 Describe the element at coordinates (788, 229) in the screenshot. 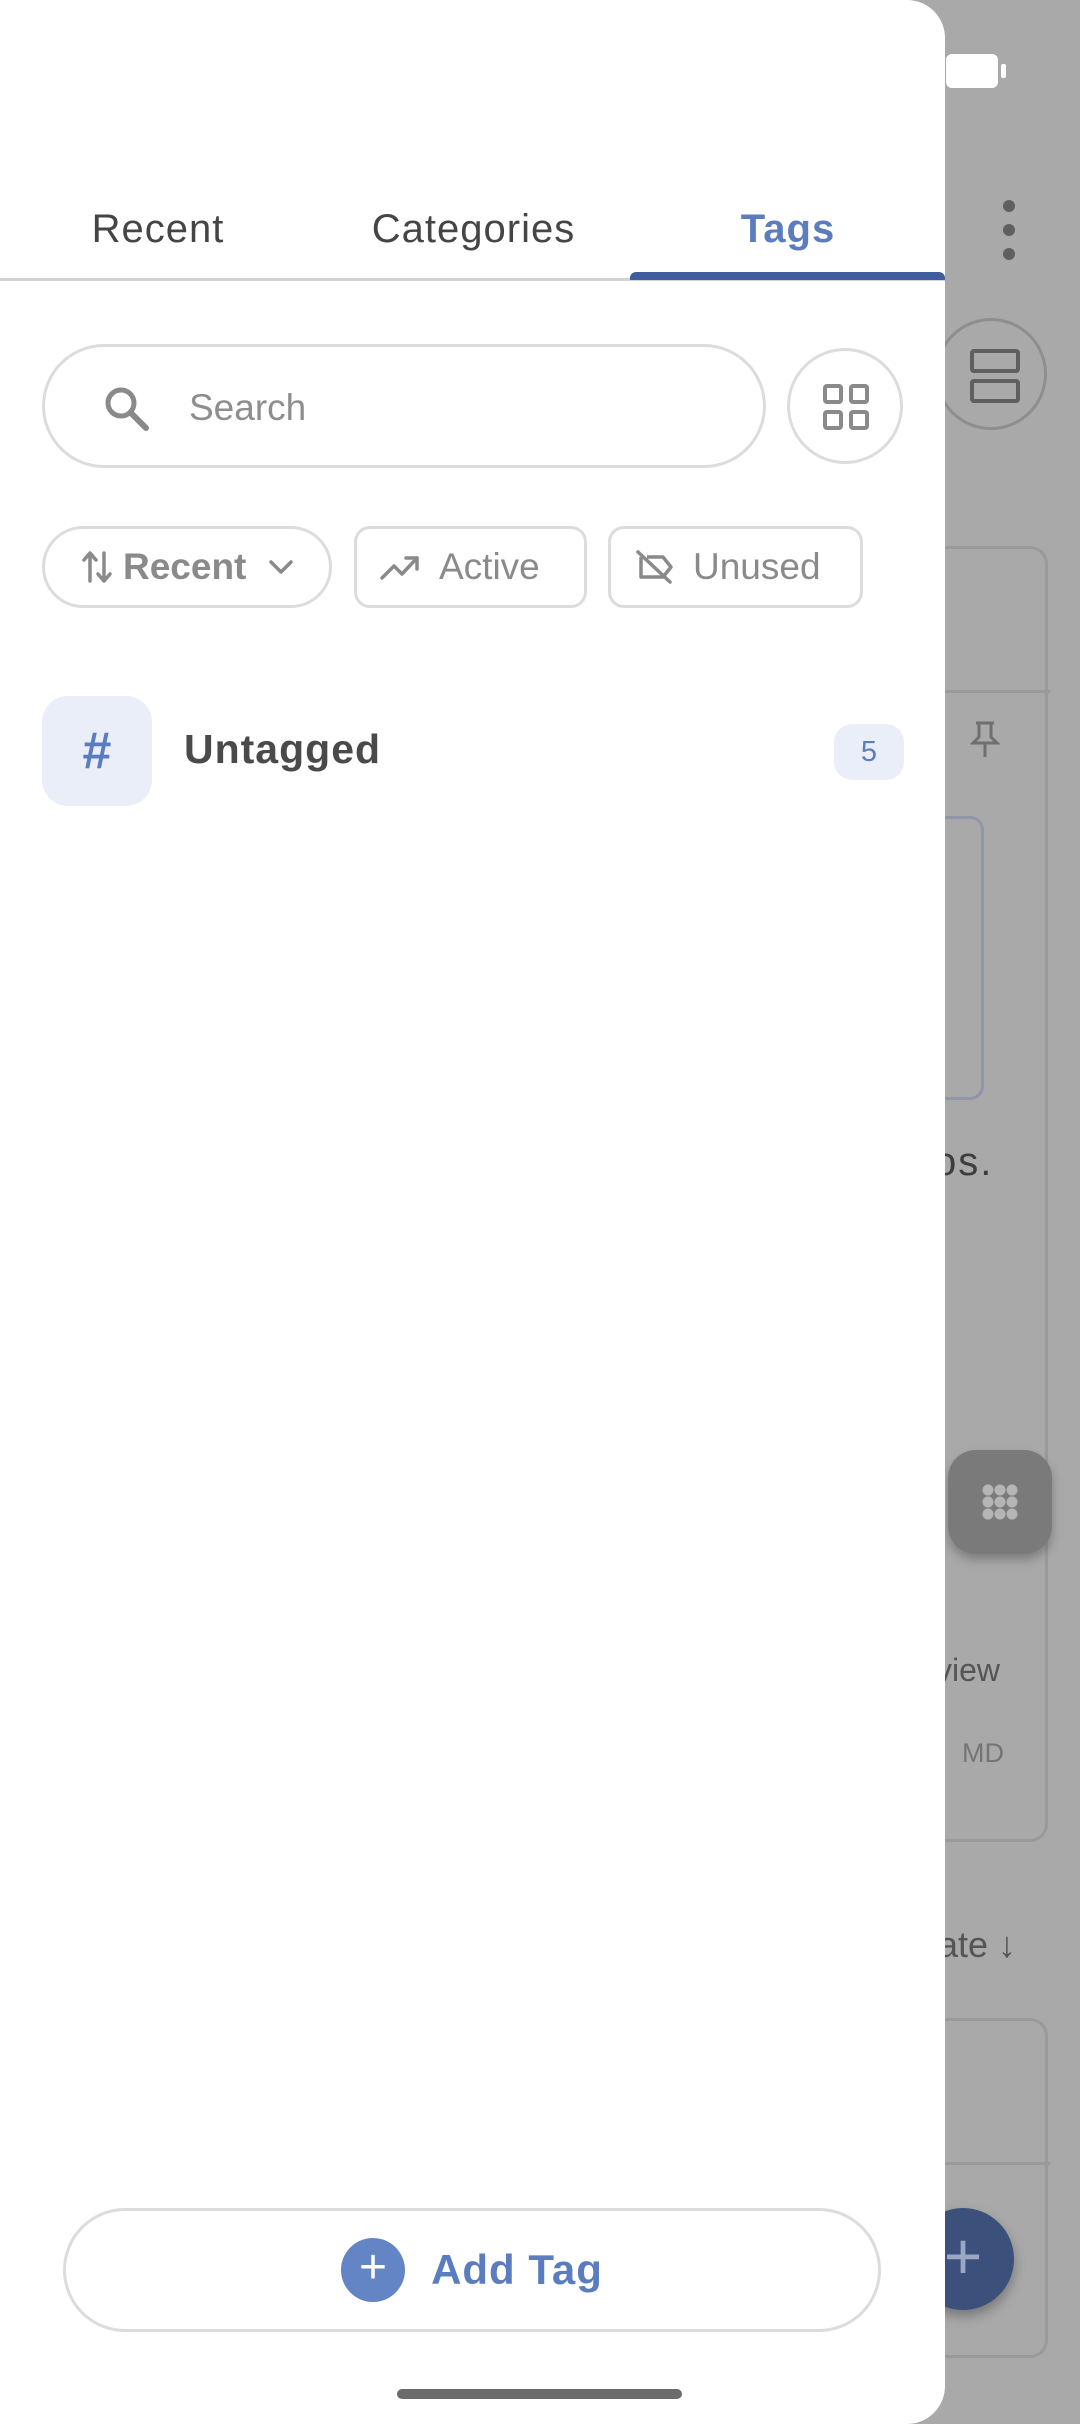

I see `tab-tags: Tags` at that location.